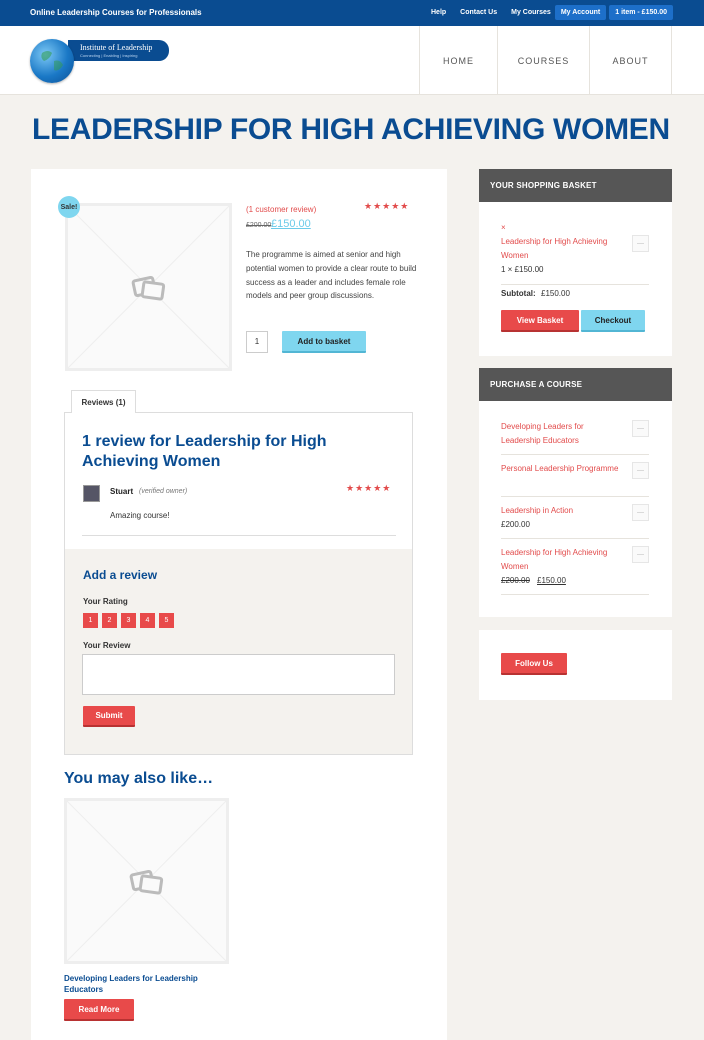 The height and width of the screenshot is (1040, 704). Describe the element at coordinates (103, 401) in the screenshot. I see `tab-reviews: Reviews (1)` at that location.